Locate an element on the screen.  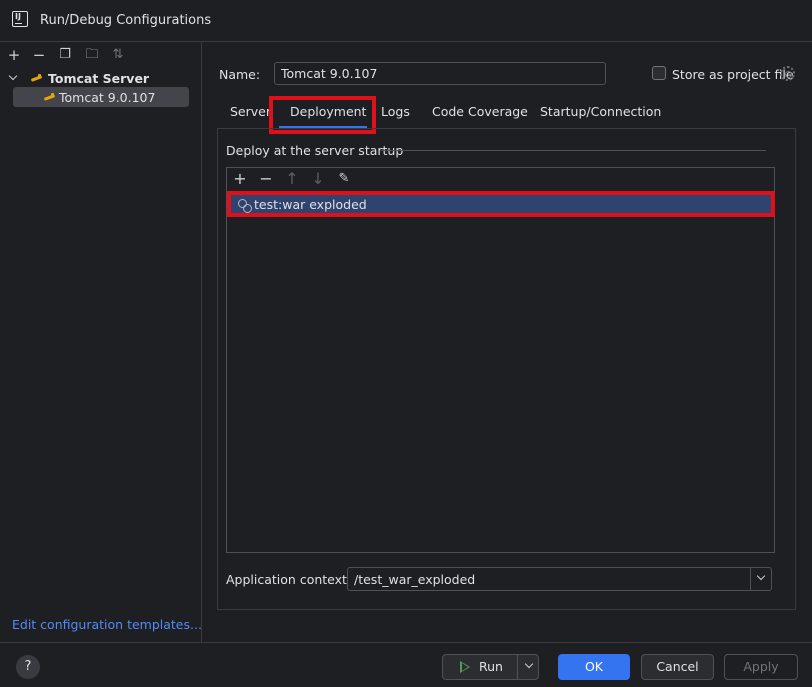
tree-item-label: Tomcat 9.0.107 is located at coordinates (107, 97).